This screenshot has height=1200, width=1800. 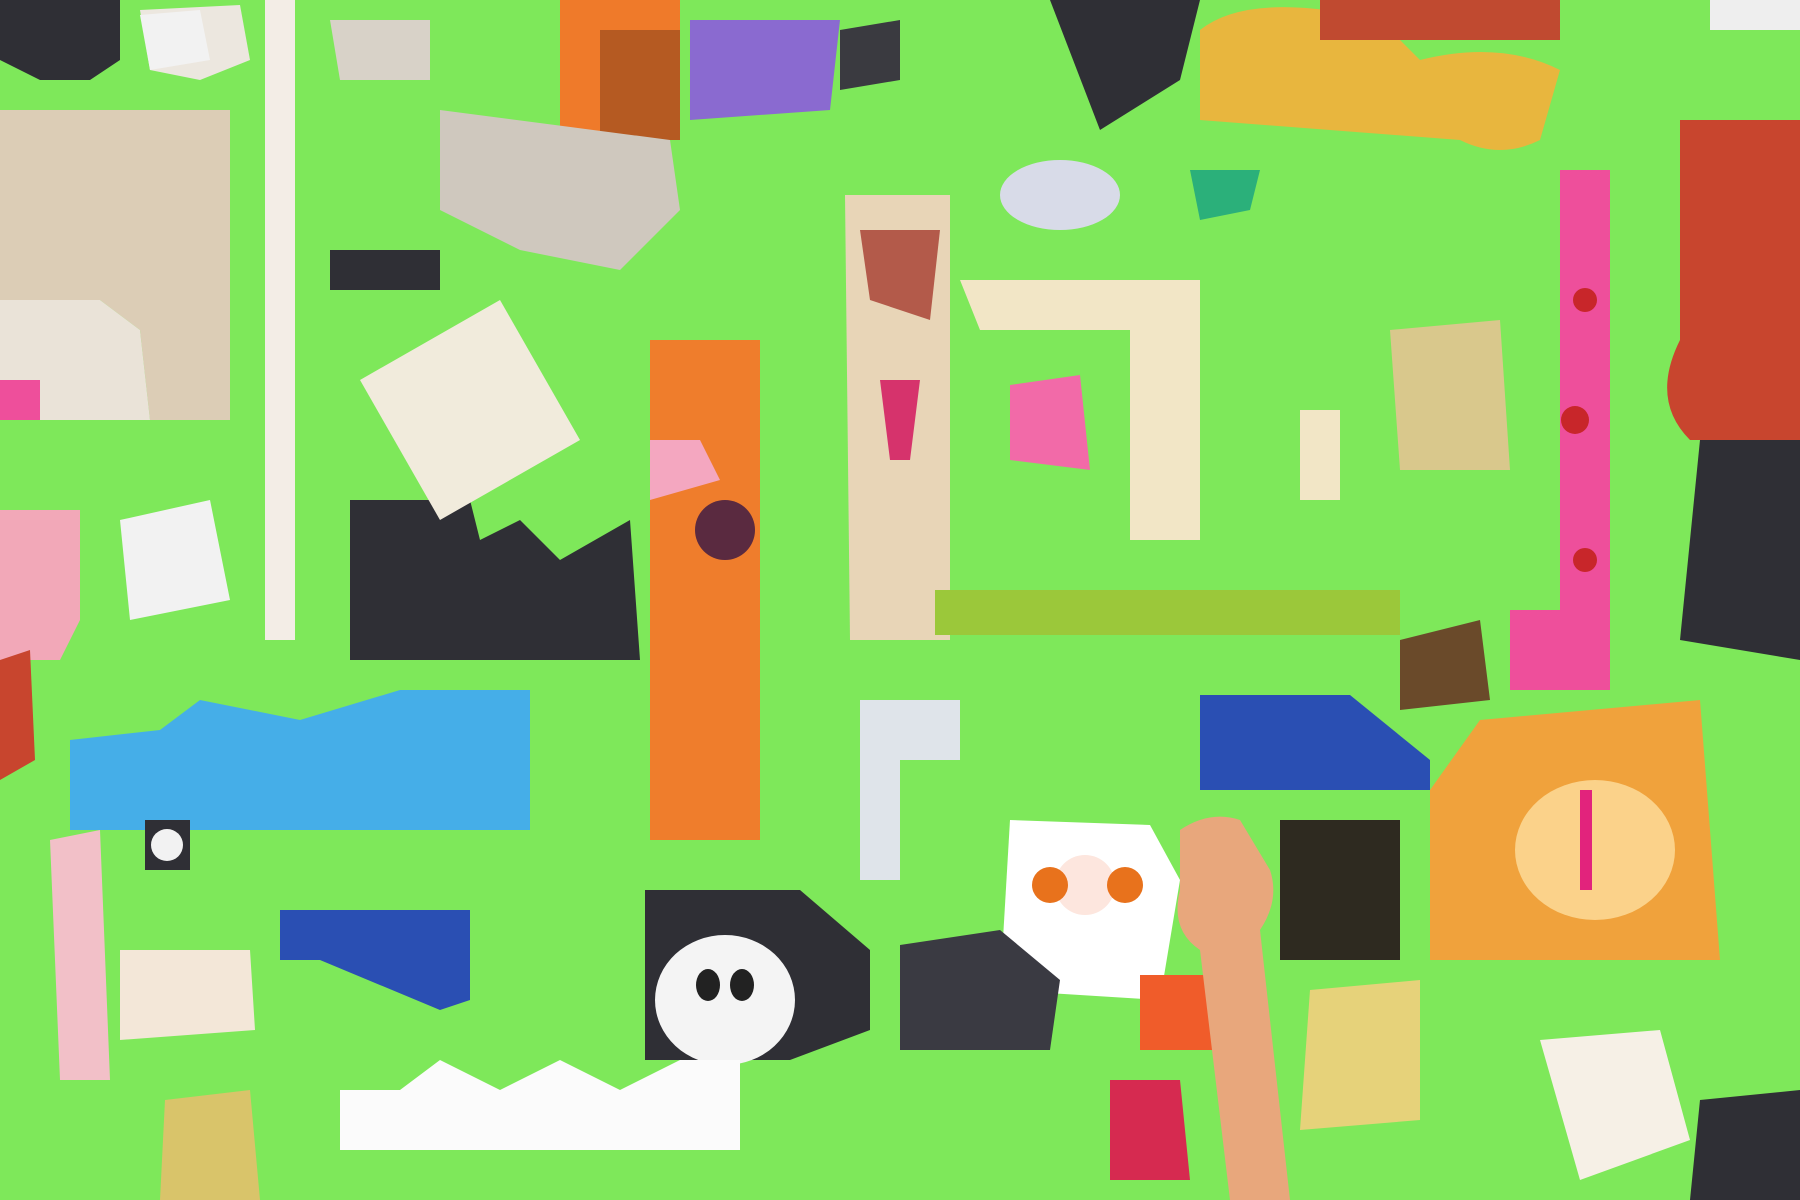 What do you see at coordinates (210, 1145) in the screenshot?
I see `tiger-piece` at bounding box center [210, 1145].